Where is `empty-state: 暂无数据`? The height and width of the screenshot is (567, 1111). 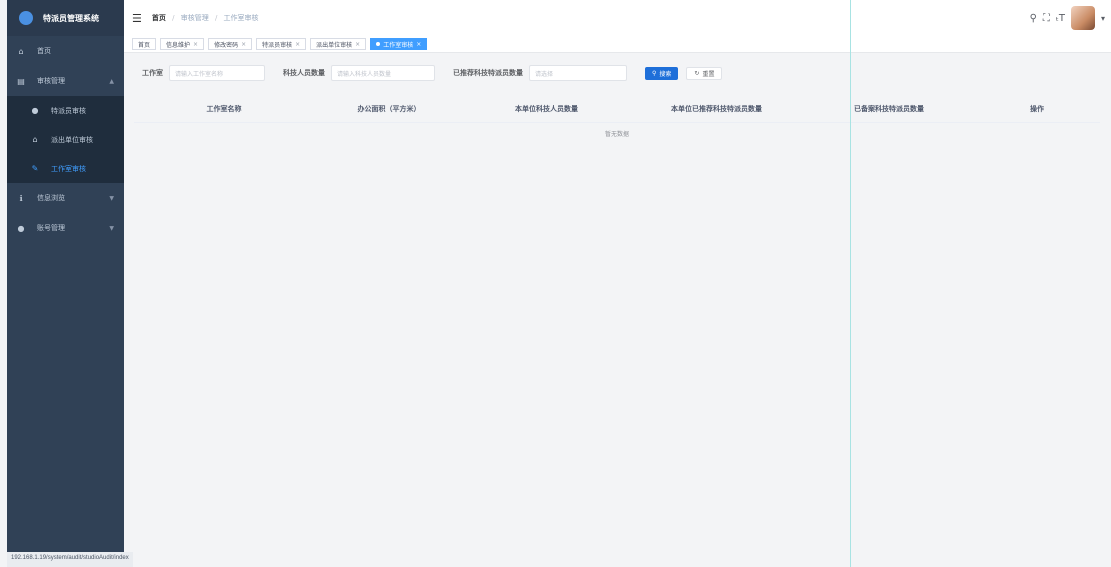
empty-state: 暂无数据 is located at coordinates (616, 134).